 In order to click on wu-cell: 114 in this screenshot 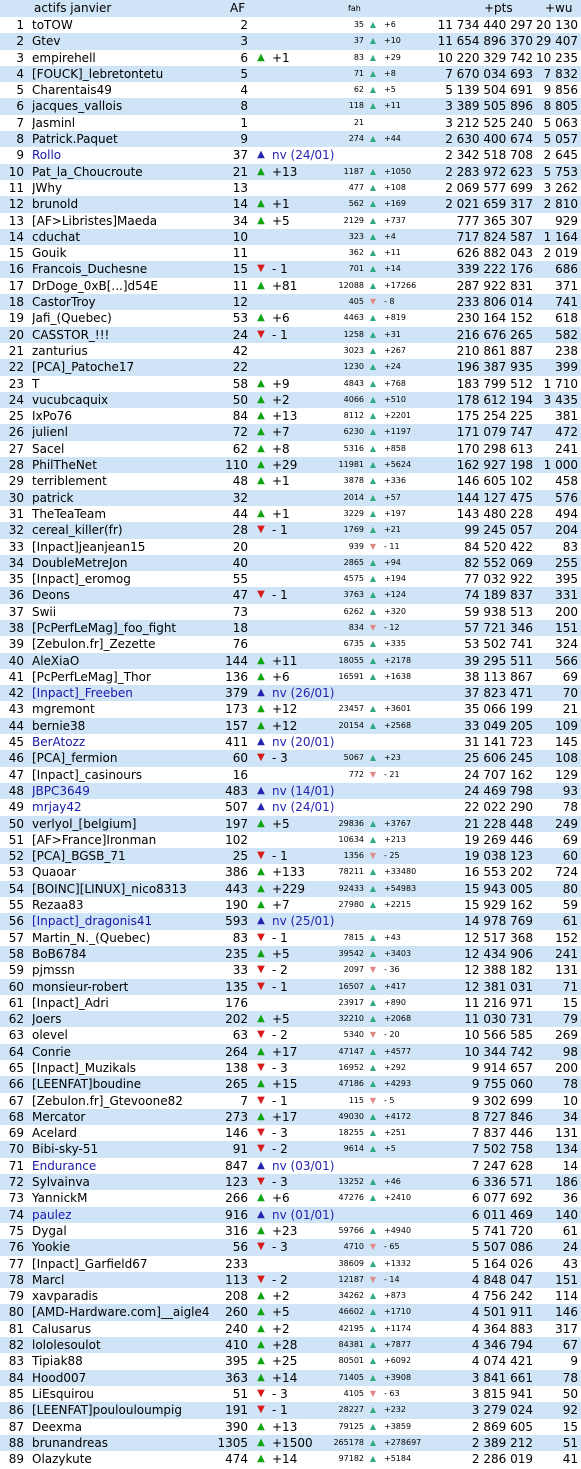, I will do `click(566, 1296)`.